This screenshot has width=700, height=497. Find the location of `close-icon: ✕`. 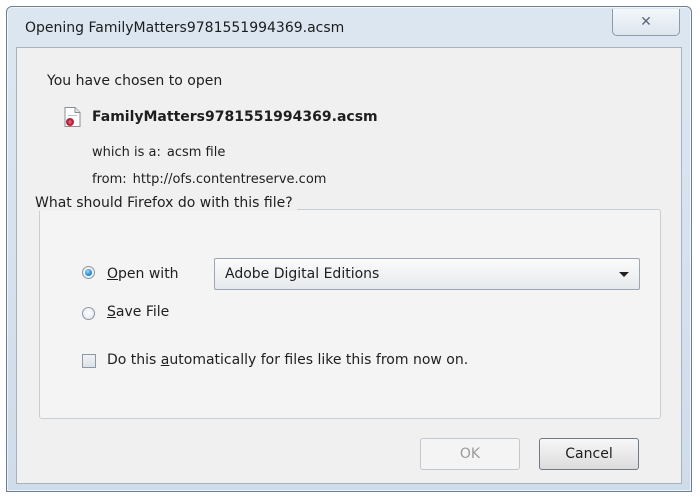

close-icon: ✕ is located at coordinates (646, 22).